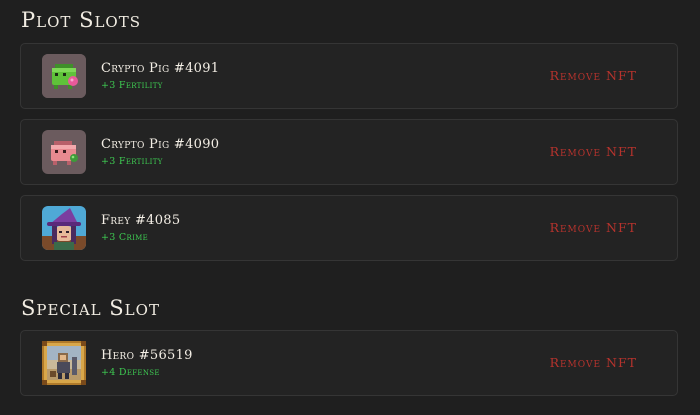  Describe the element at coordinates (349, 228) in the screenshot. I see `plot-slot-card-3: Frey #4085 +3 Crime Remove NFT` at that location.